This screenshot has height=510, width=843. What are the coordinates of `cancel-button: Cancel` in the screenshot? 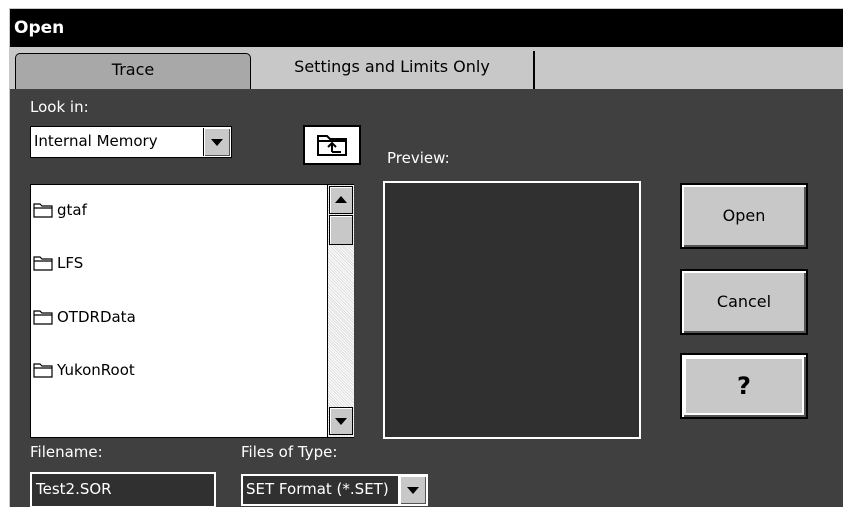 It's located at (744, 302).